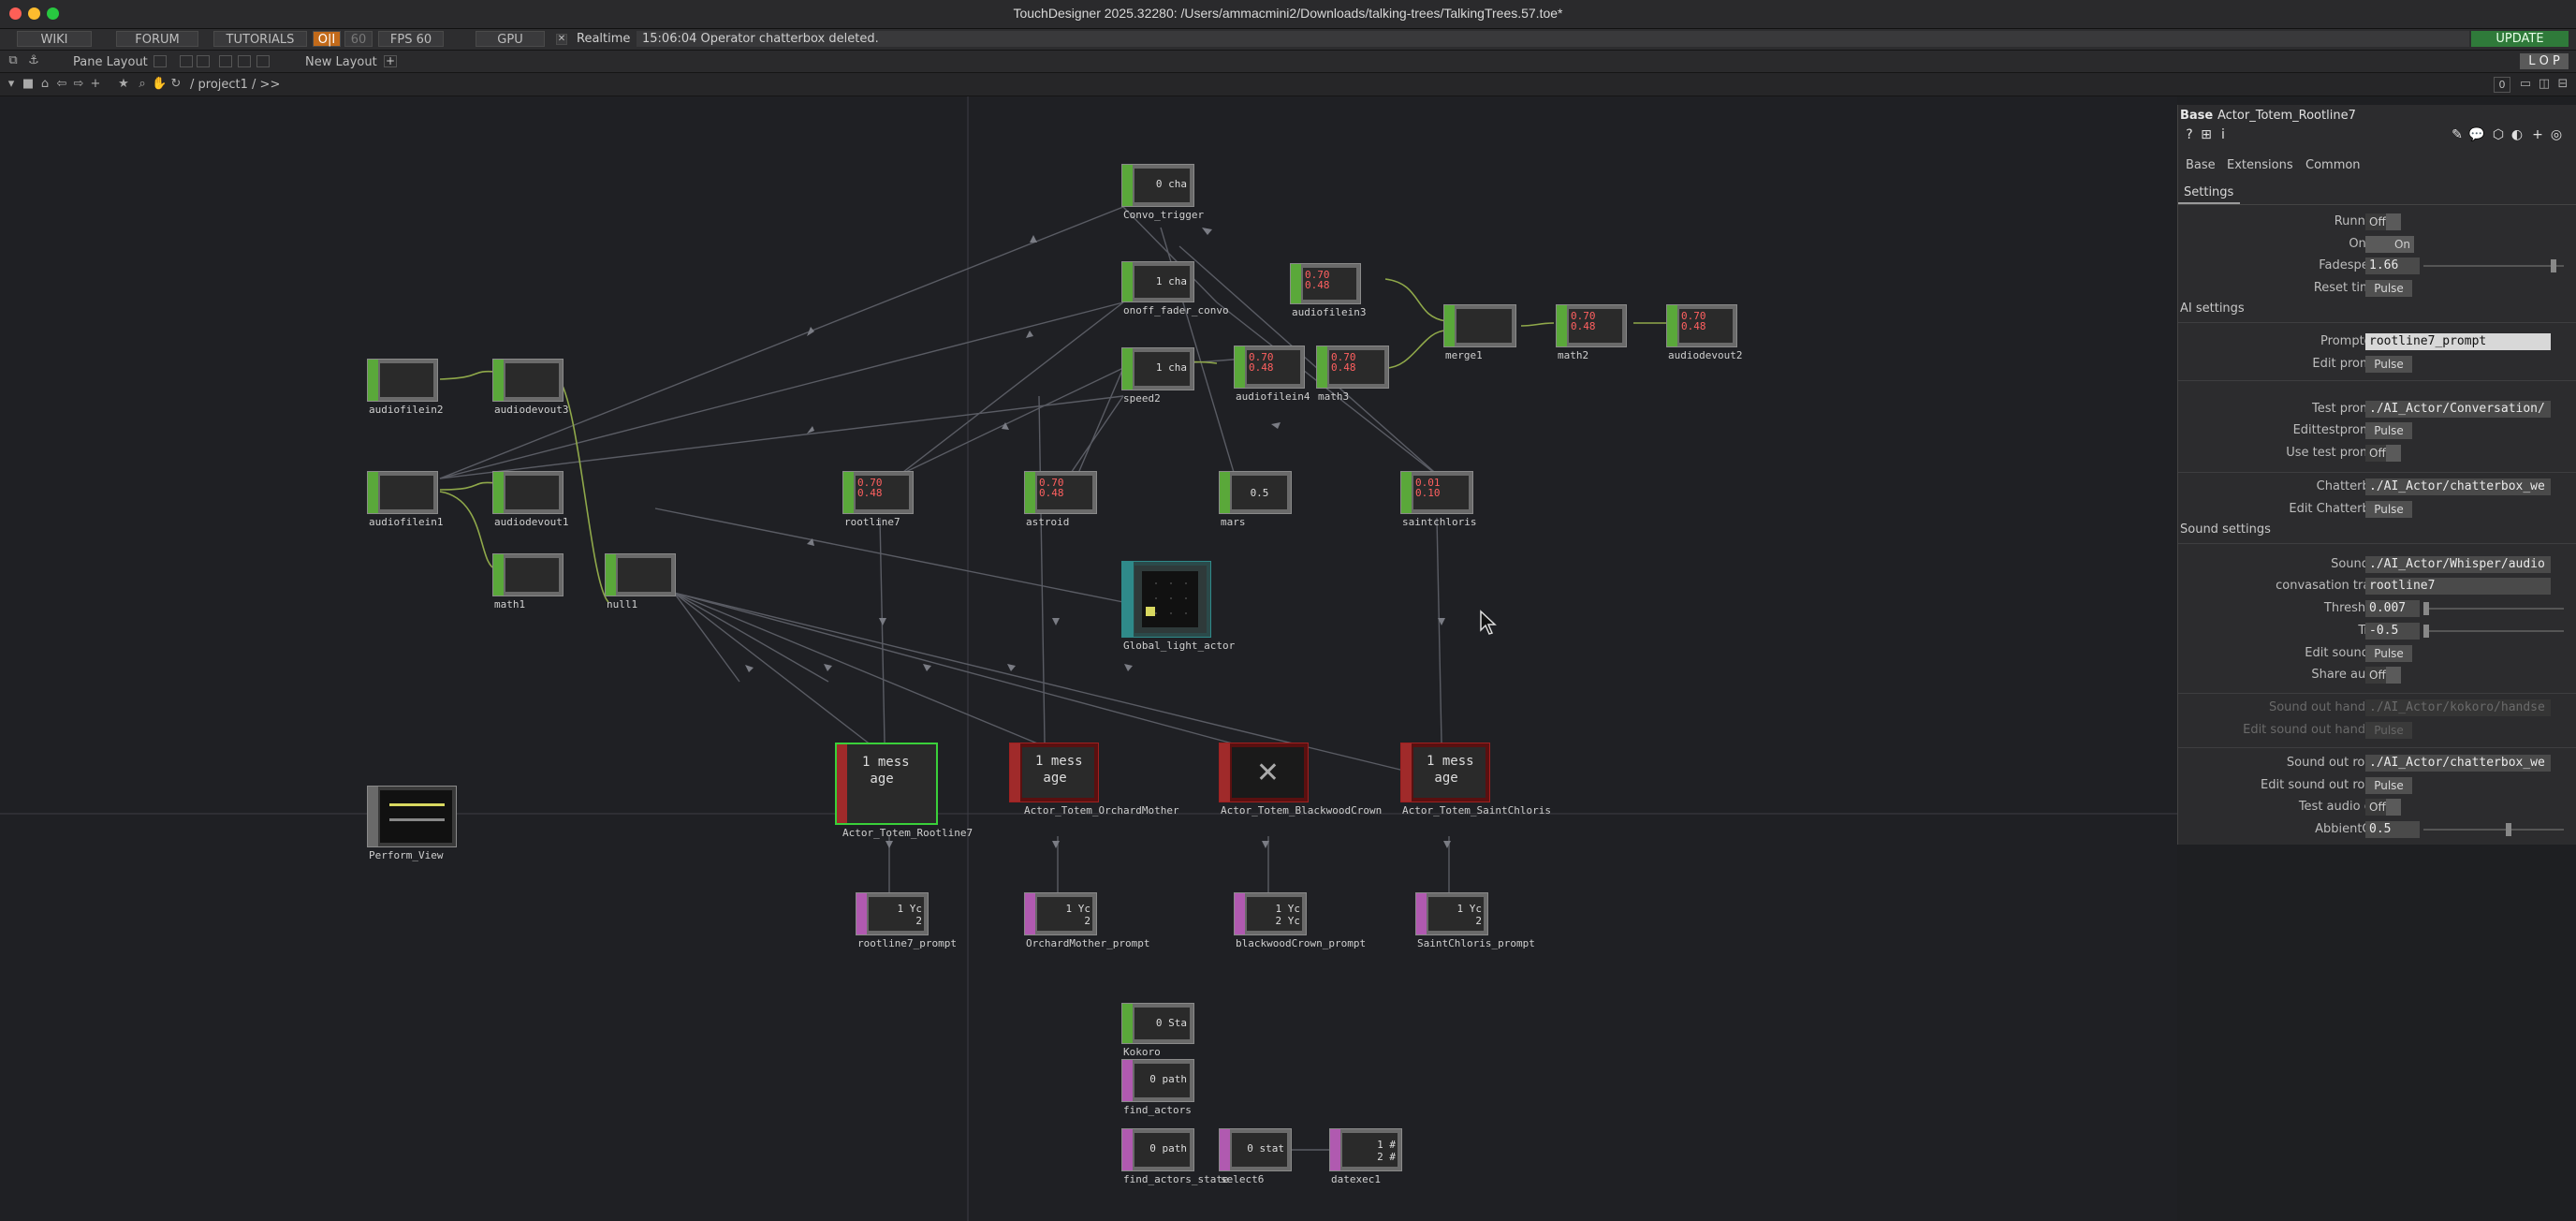 This screenshot has height=1221, width=2576. What do you see at coordinates (2333, 165) in the screenshot?
I see `tab-common: Common` at bounding box center [2333, 165].